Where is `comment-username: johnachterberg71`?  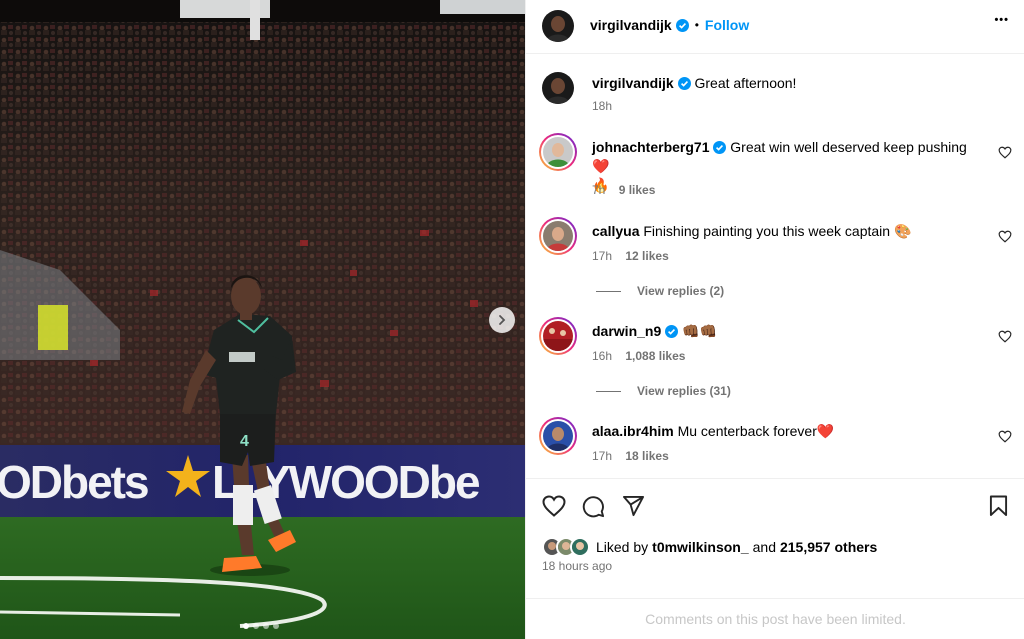 comment-username: johnachterberg71 is located at coordinates (650, 147).